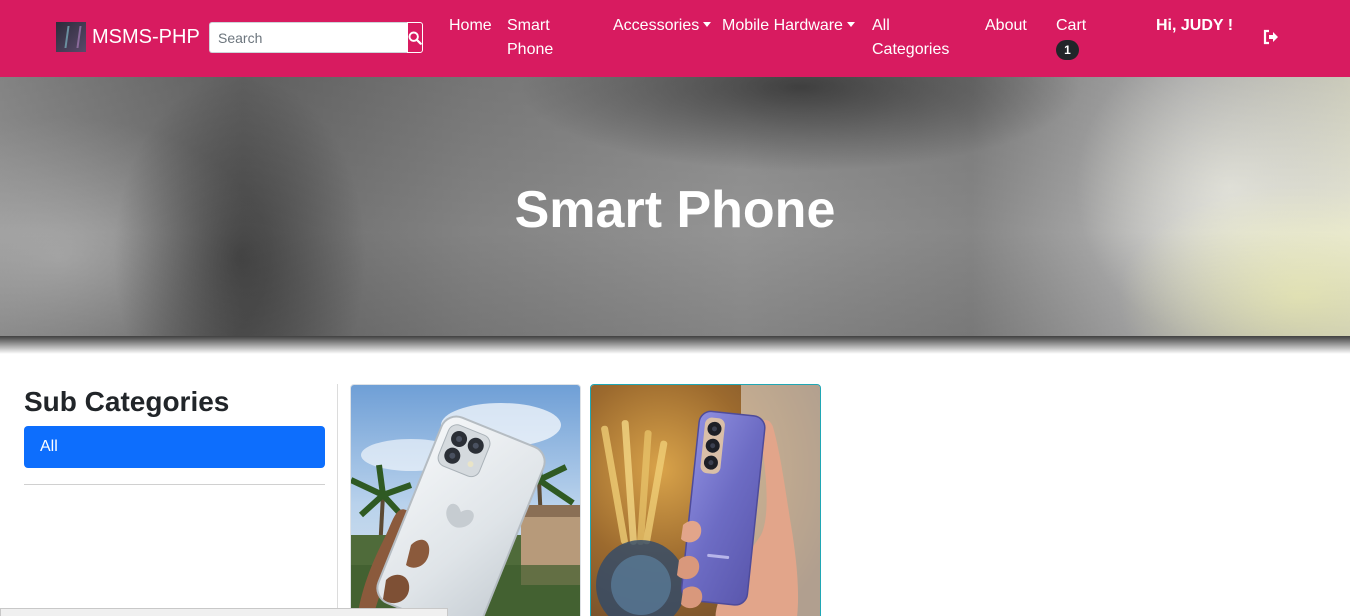  What do you see at coordinates (174, 484) in the screenshot?
I see `divider` at bounding box center [174, 484].